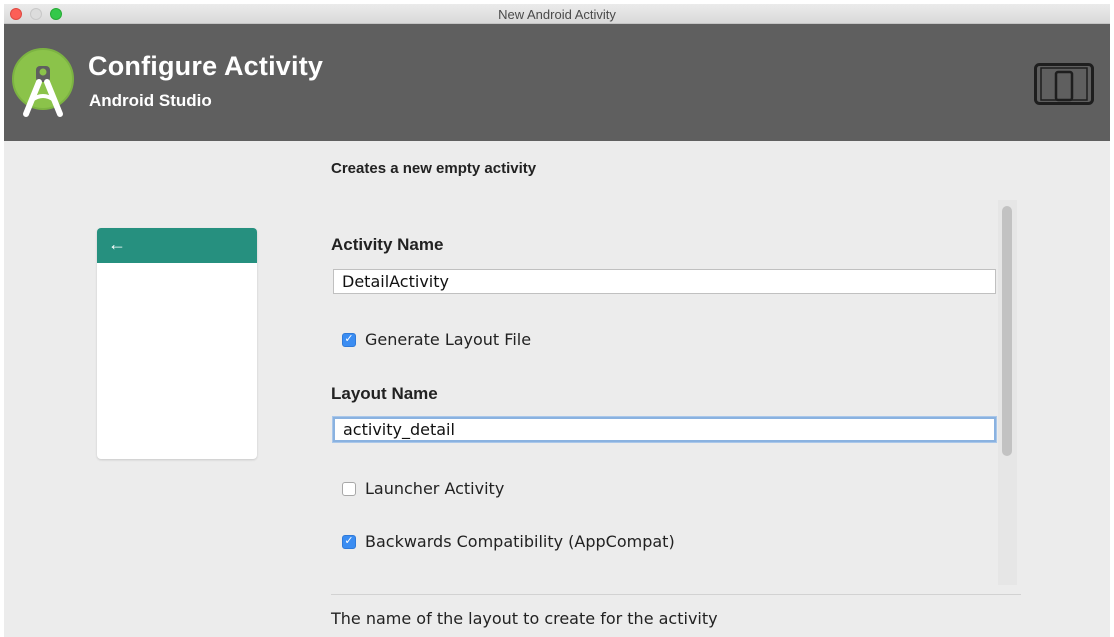 This screenshot has width=1114, height=637. Describe the element at coordinates (349, 541) in the screenshot. I see `backwards-compat-checkbox: ✓` at that location.